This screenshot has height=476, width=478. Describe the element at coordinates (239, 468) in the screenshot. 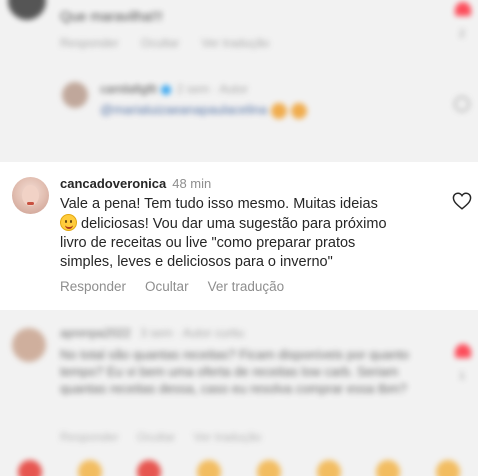

I see `emoji-reaction-bar` at that location.